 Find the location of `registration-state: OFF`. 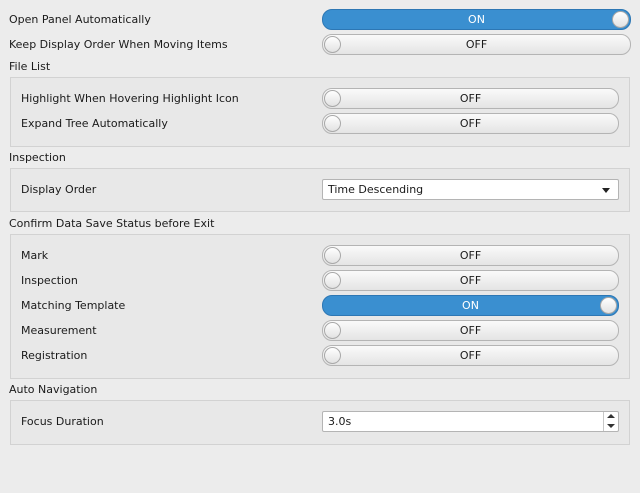

registration-state: OFF is located at coordinates (470, 355).